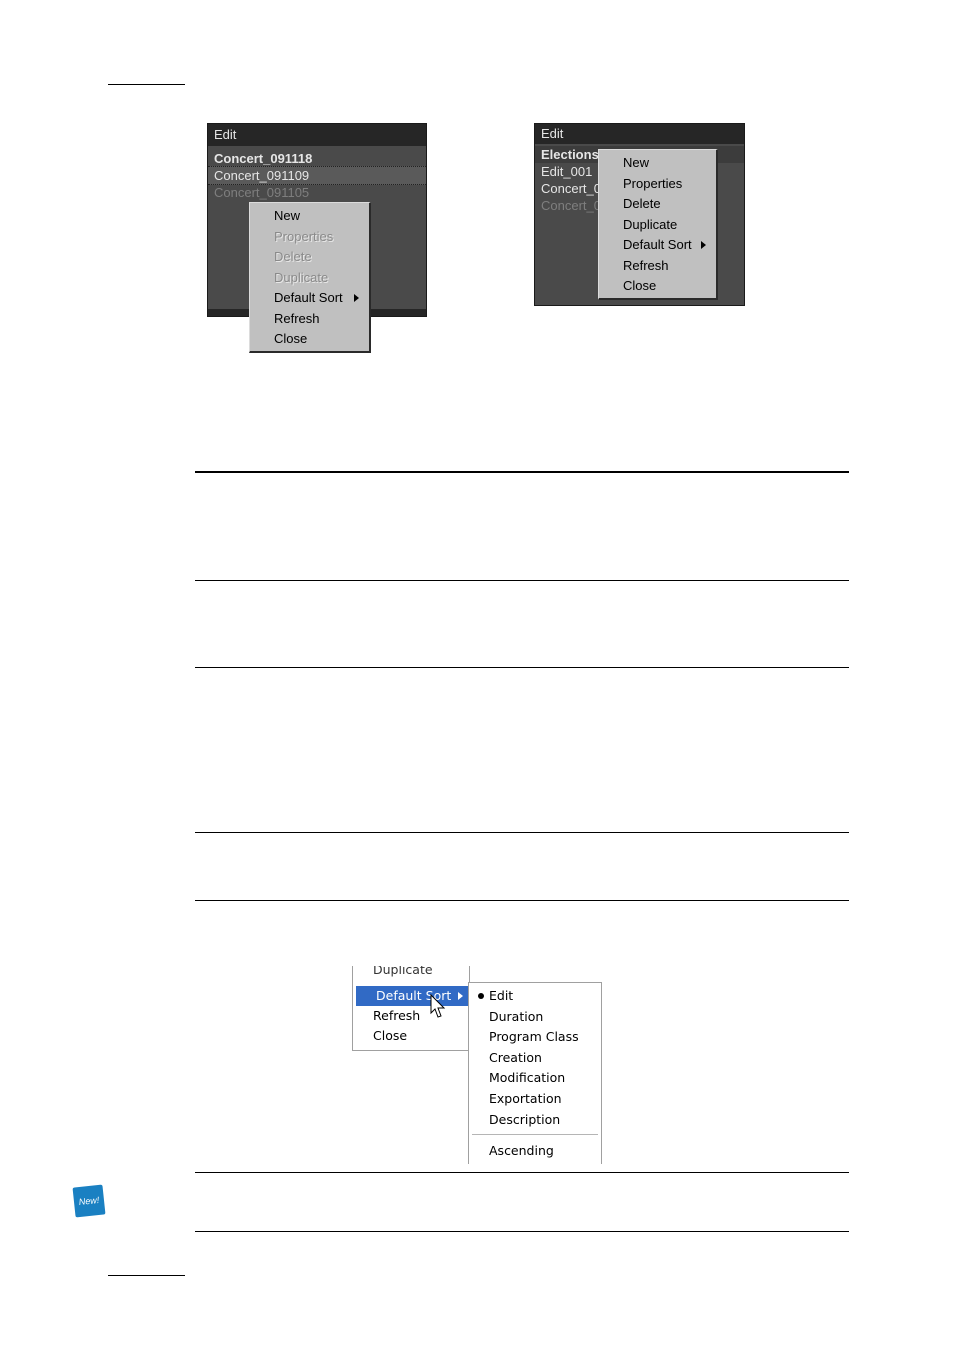 The image size is (954, 1350). What do you see at coordinates (535, 996) in the screenshot?
I see `sort-option-edit: Edit` at bounding box center [535, 996].